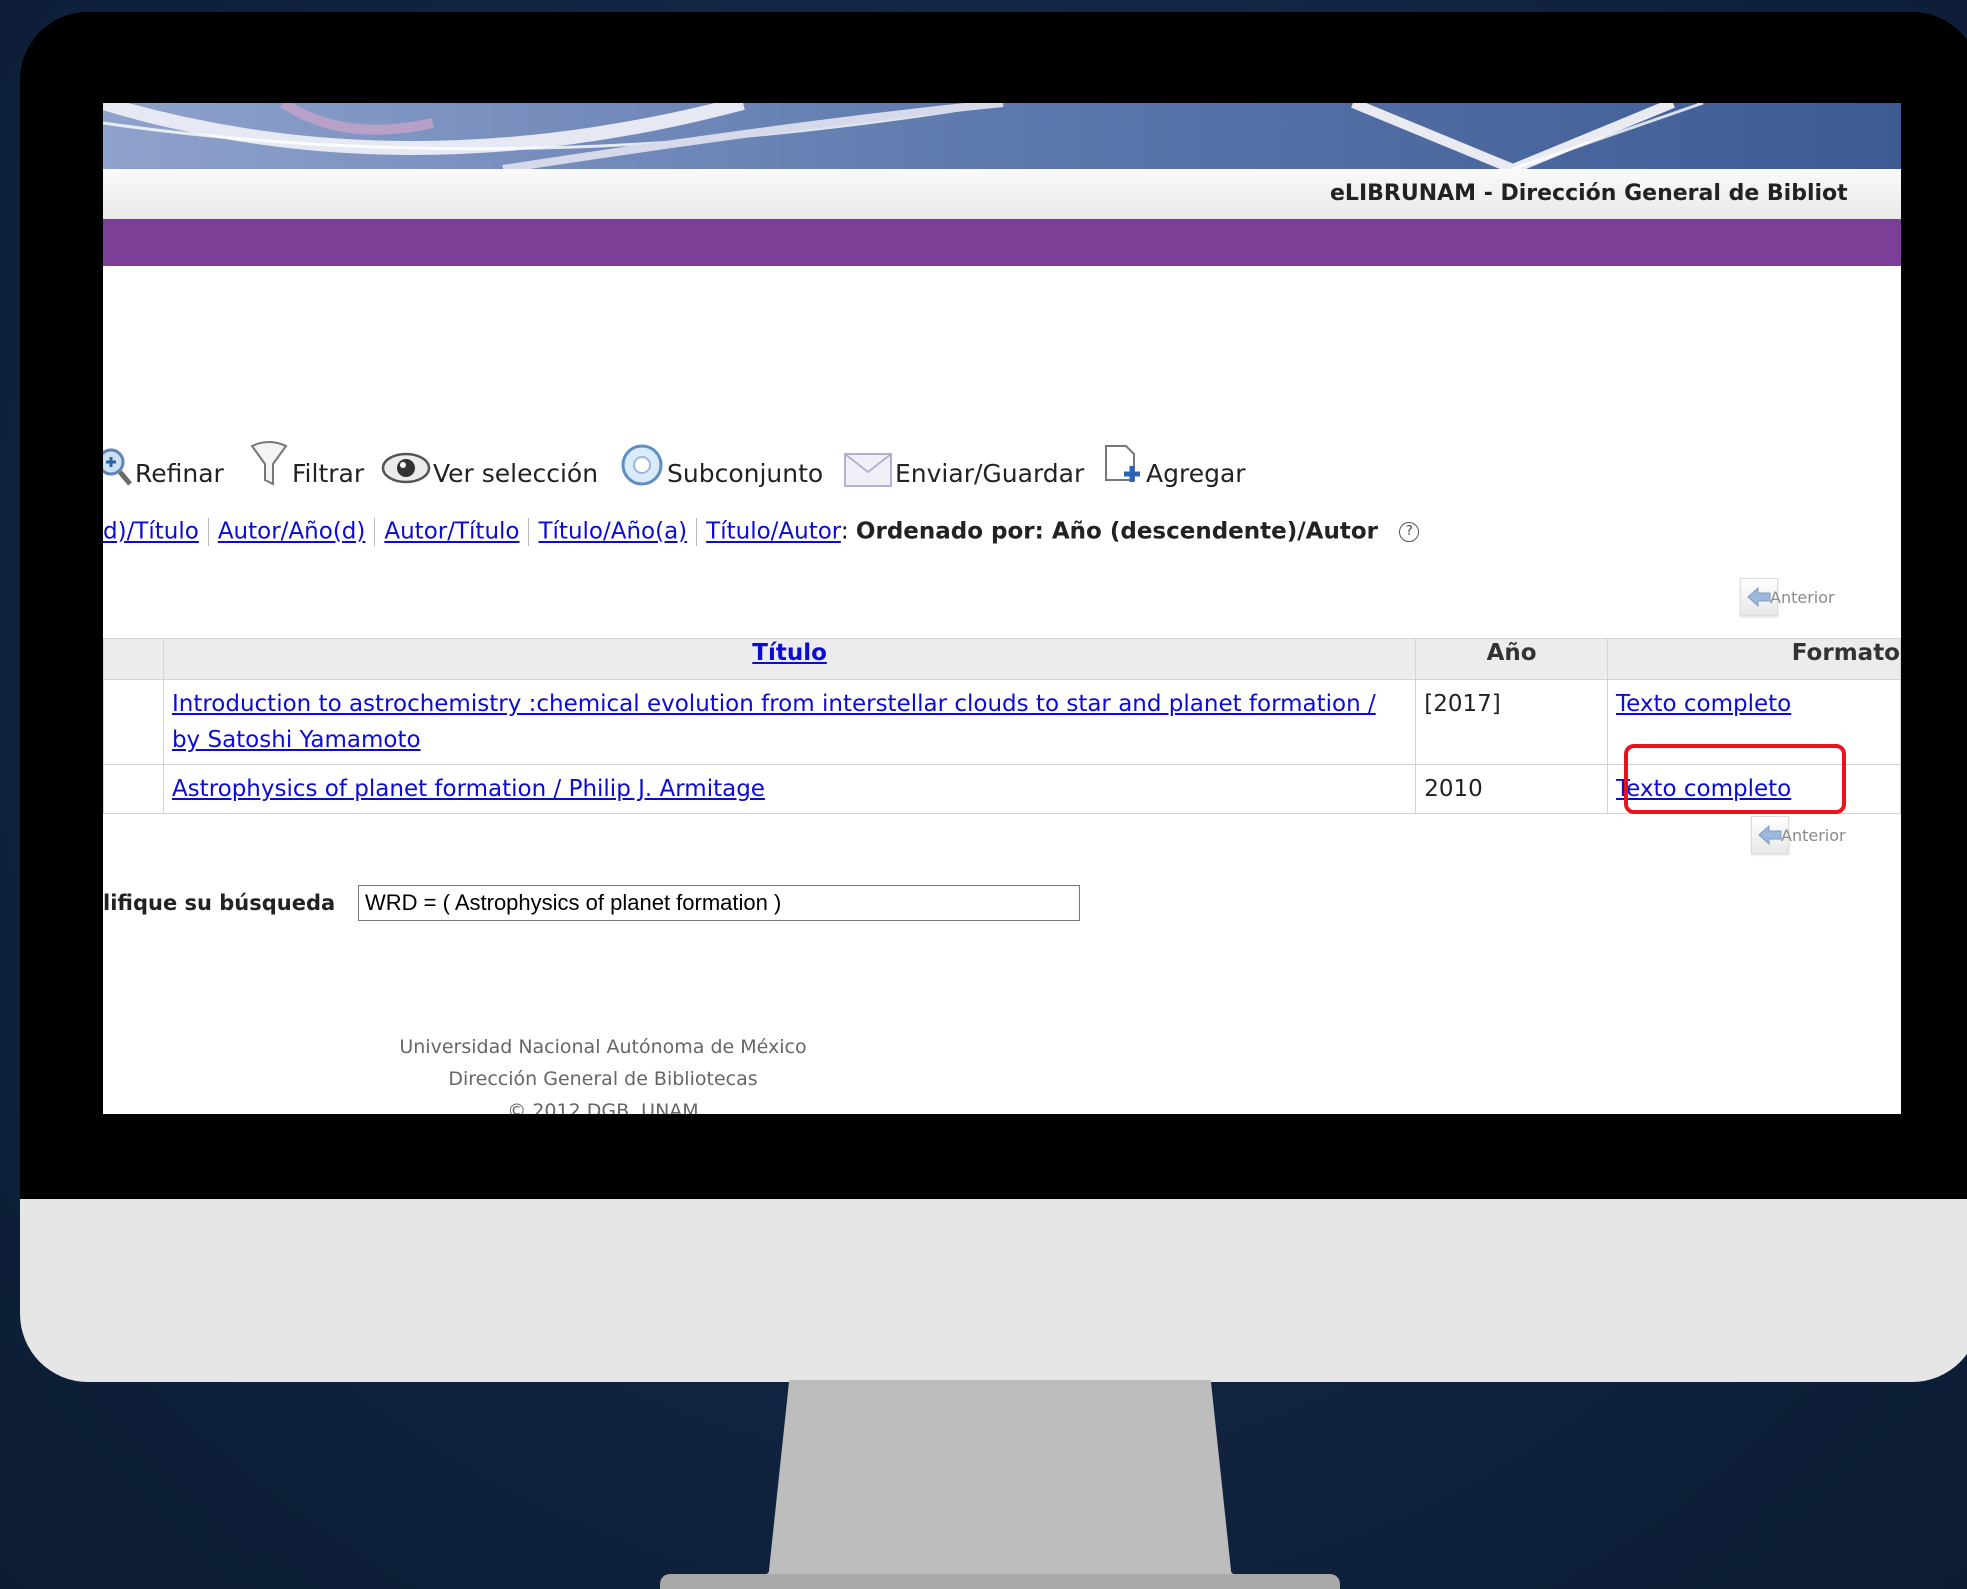  I want to click on send-save-button: Enviar/Guardar, so click(963, 463).